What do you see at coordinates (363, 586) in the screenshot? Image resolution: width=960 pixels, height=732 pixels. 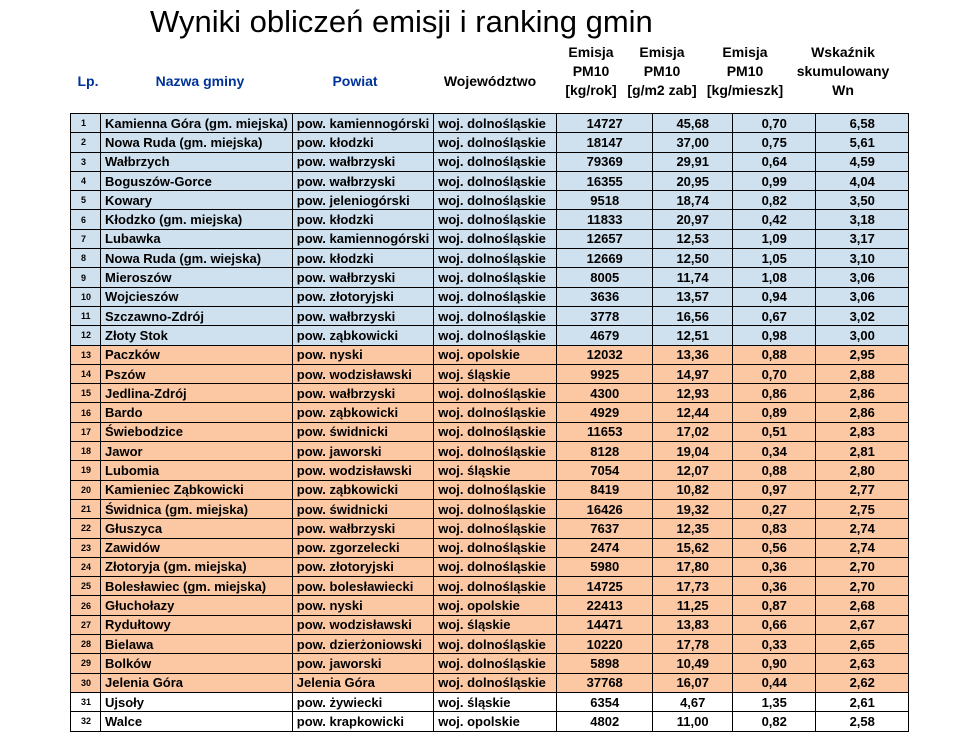 I see `cell-powiat: pow. bolesławiecki` at bounding box center [363, 586].